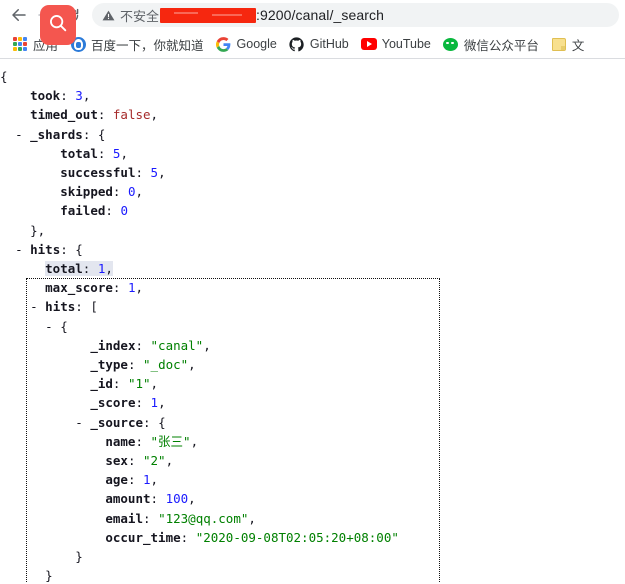 The height and width of the screenshot is (584, 625). What do you see at coordinates (116, 461) in the screenshot?
I see `key-sex: sex` at bounding box center [116, 461].